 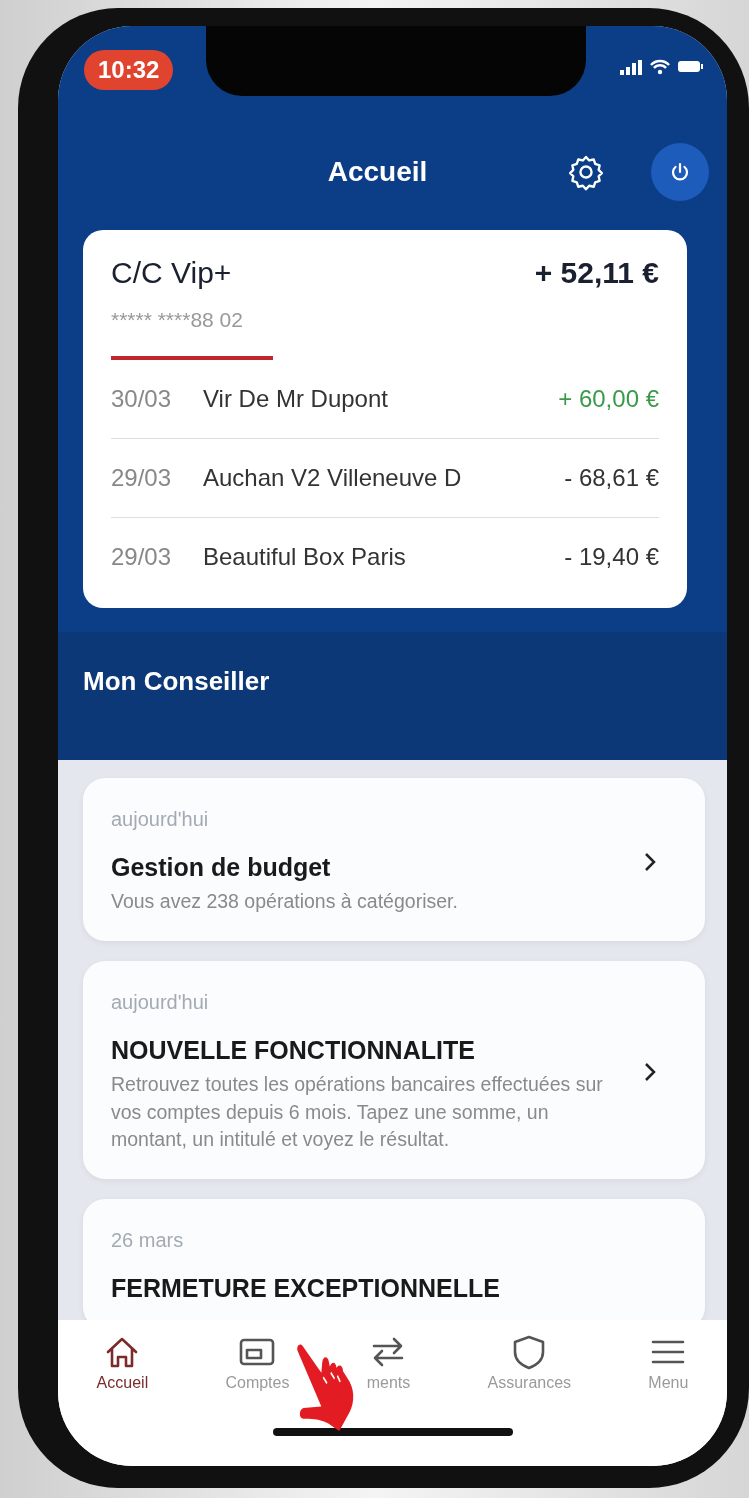 I want to click on message-text: Retrouvez toutes les opérations bancaires effectuées sur vos comptes depuis 6 mois. Tapez une somme, un montant, un intitulé et voyez le résultat., so click(x=357, y=1112).